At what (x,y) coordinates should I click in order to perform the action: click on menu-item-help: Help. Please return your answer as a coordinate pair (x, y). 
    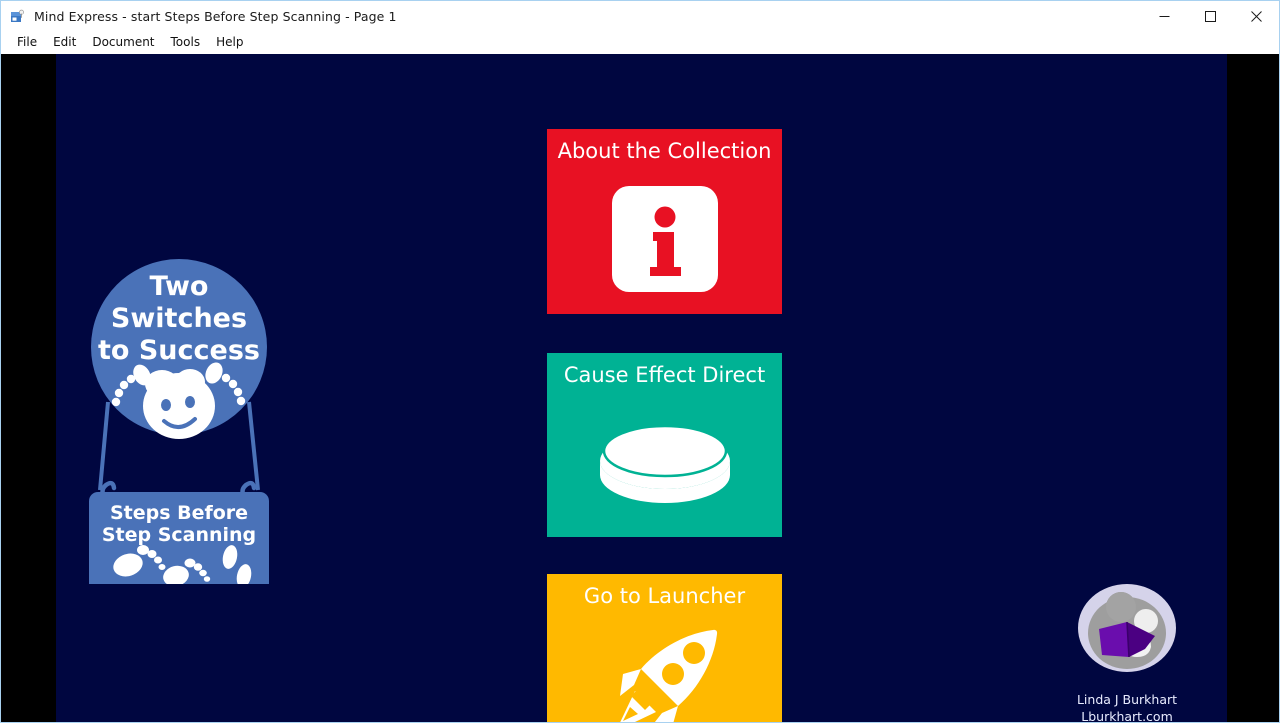
    Looking at the image, I should click on (229, 42).